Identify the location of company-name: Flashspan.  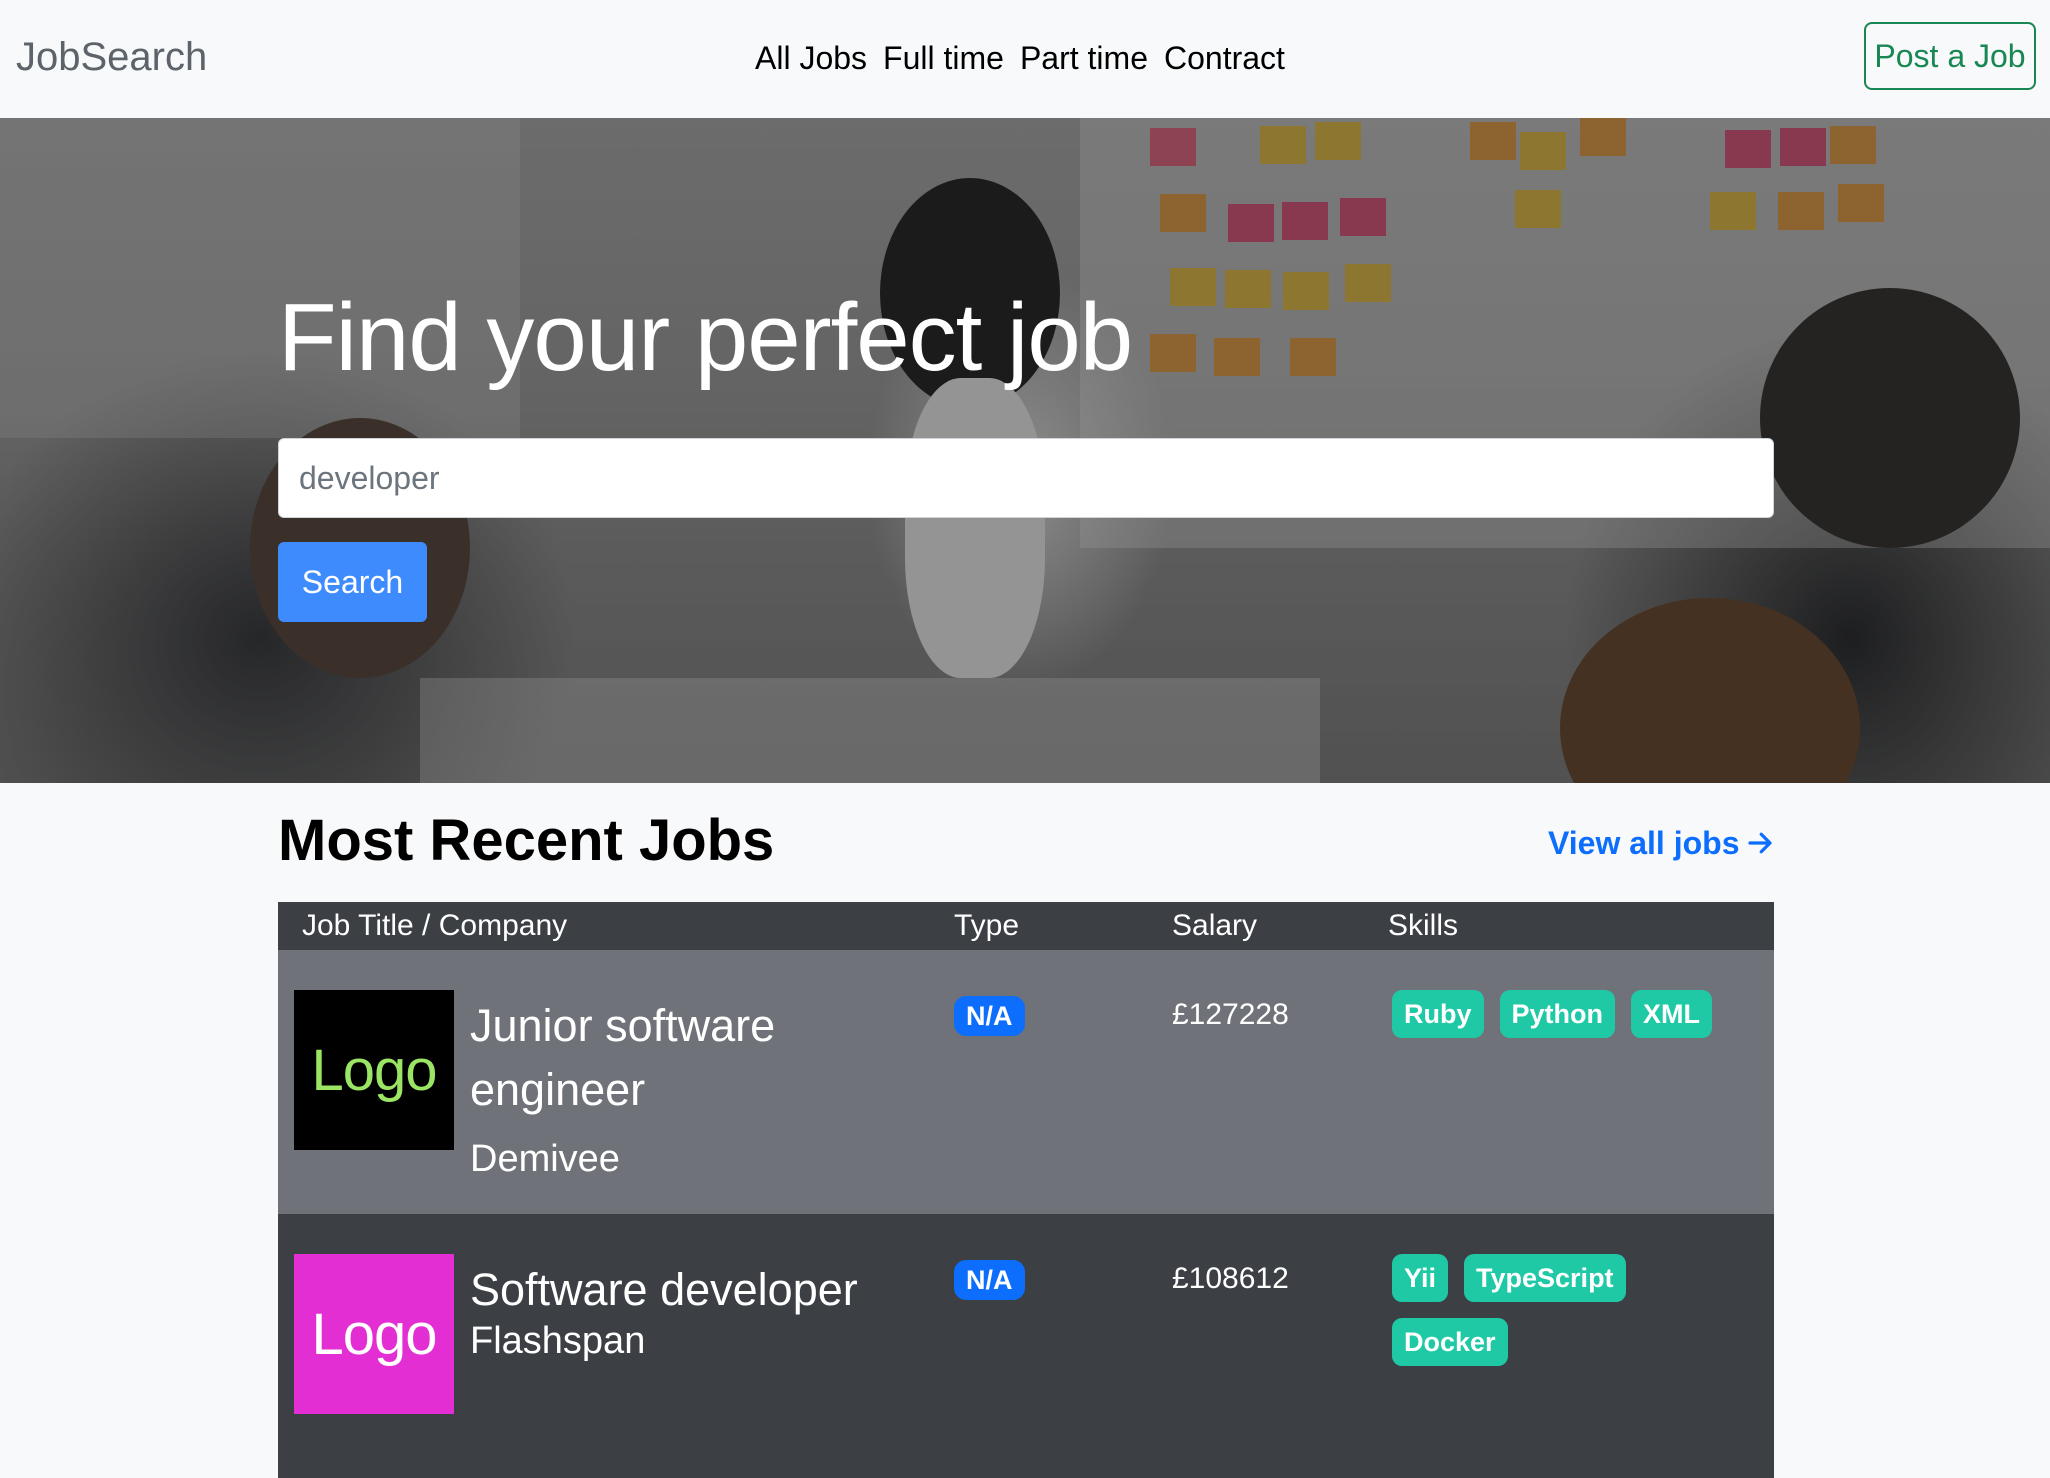
(558, 1341).